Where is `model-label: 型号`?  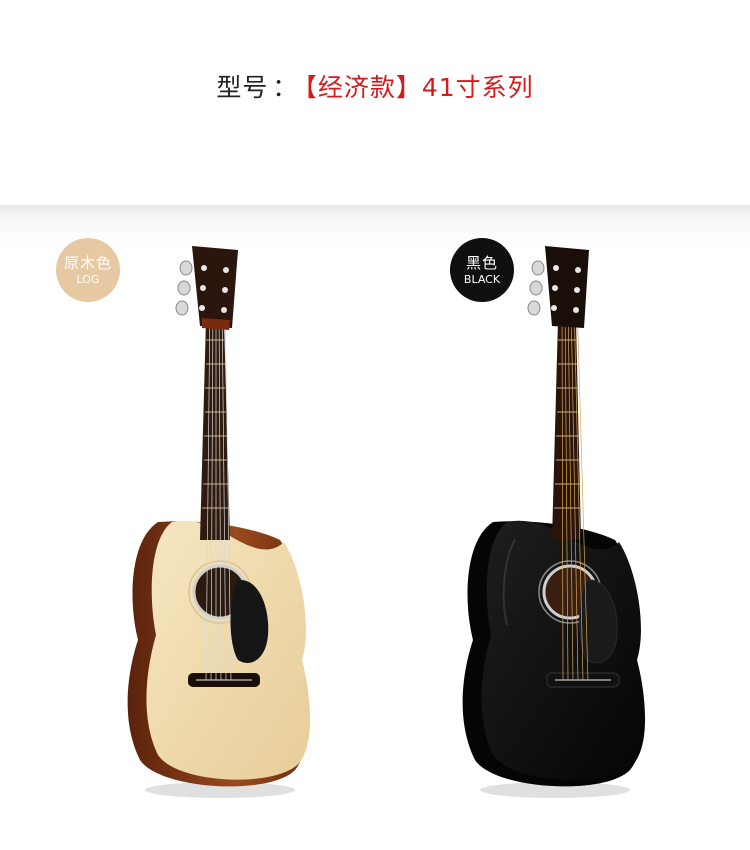 model-label: 型号 is located at coordinates (242, 87).